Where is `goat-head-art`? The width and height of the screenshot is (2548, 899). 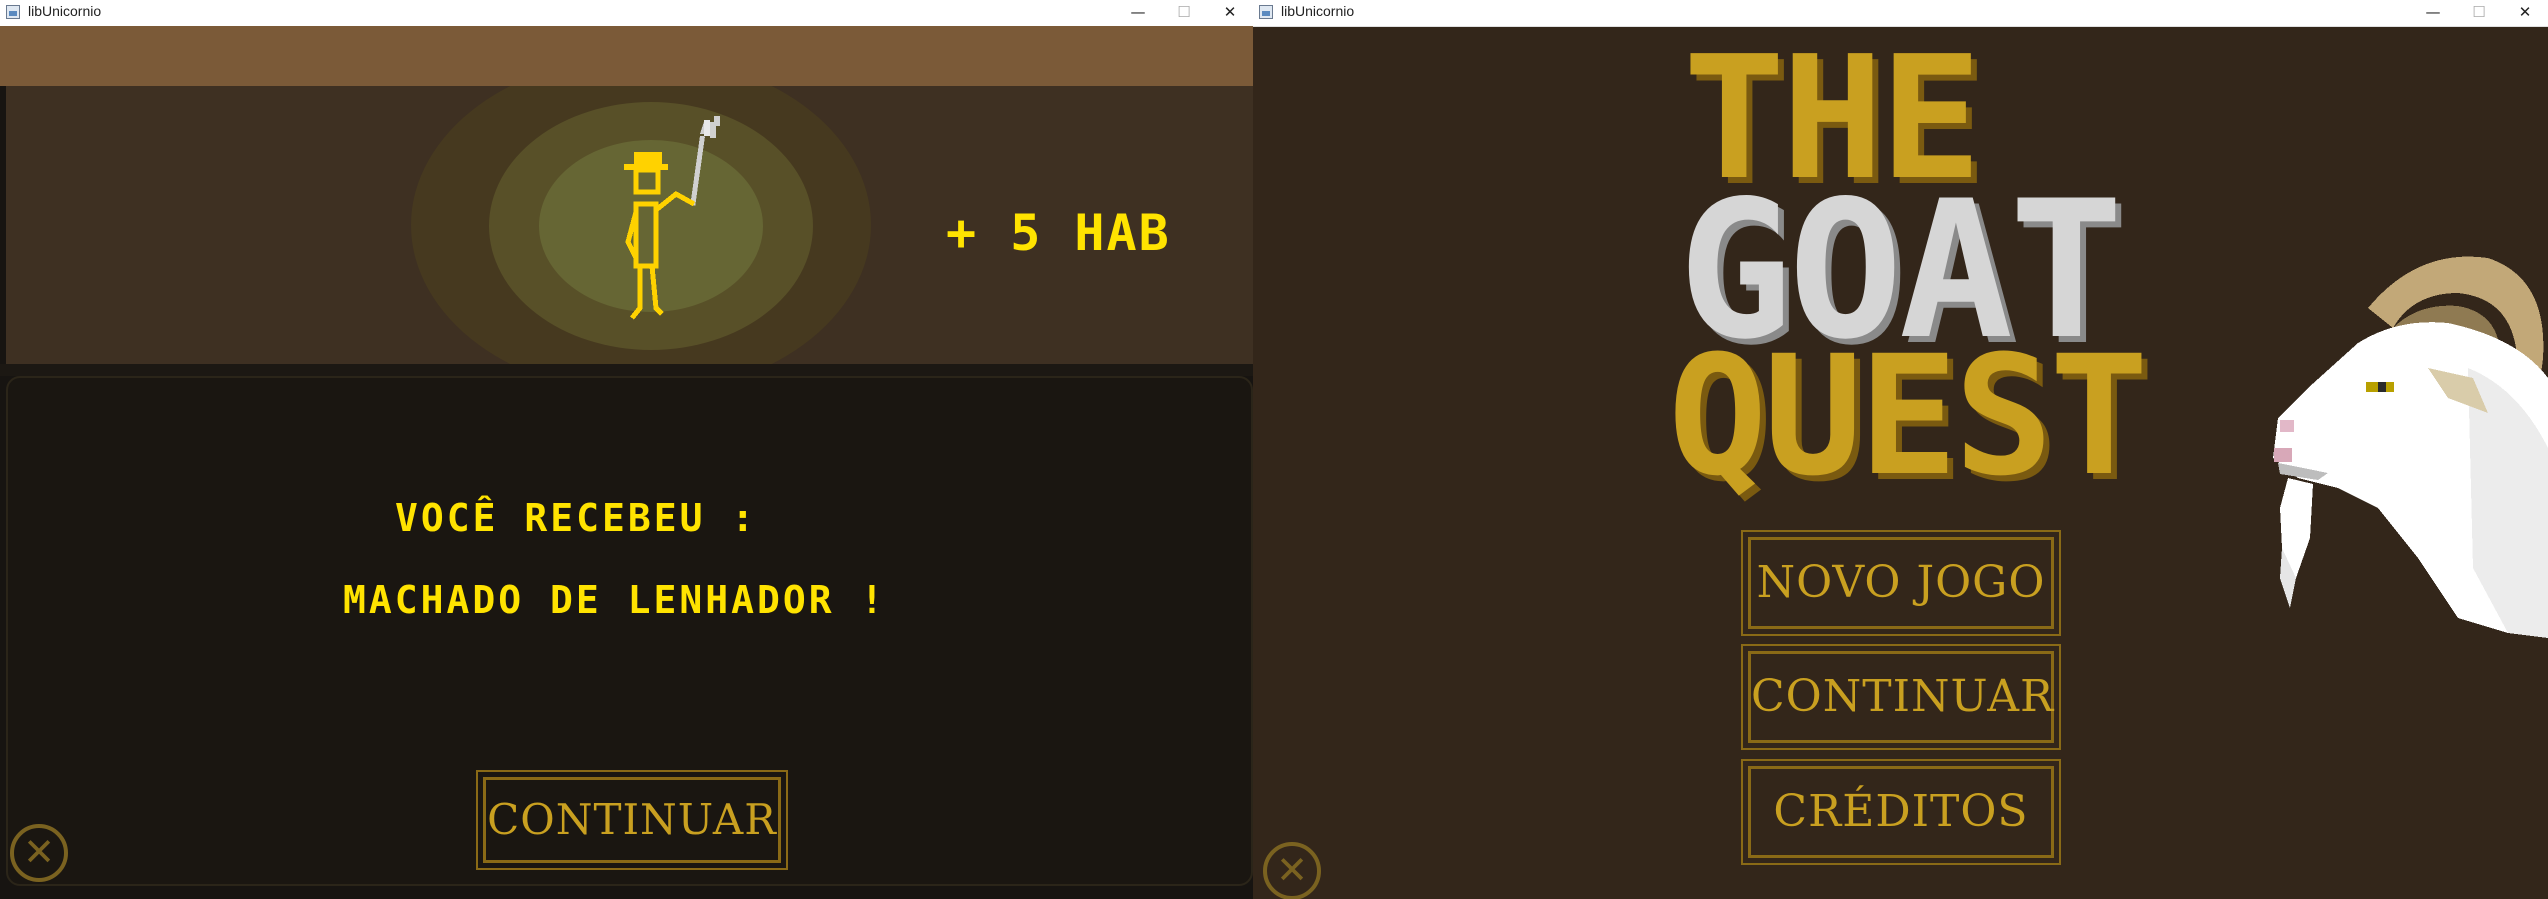
goat-head-art is located at coordinates (2410, 447).